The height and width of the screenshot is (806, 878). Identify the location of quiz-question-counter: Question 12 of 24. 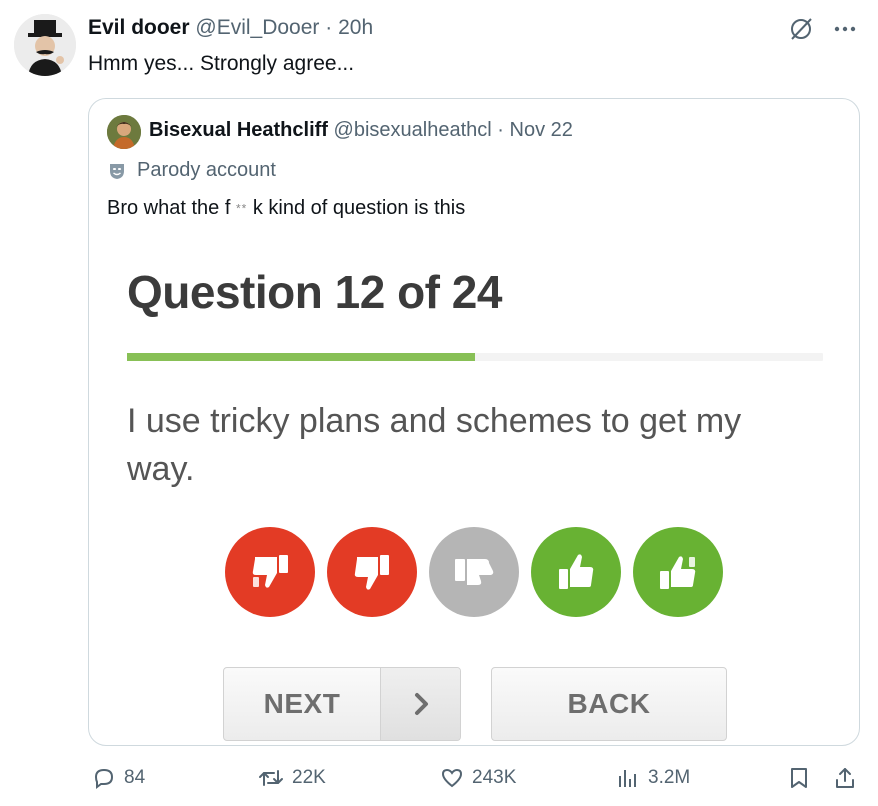
(314, 292).